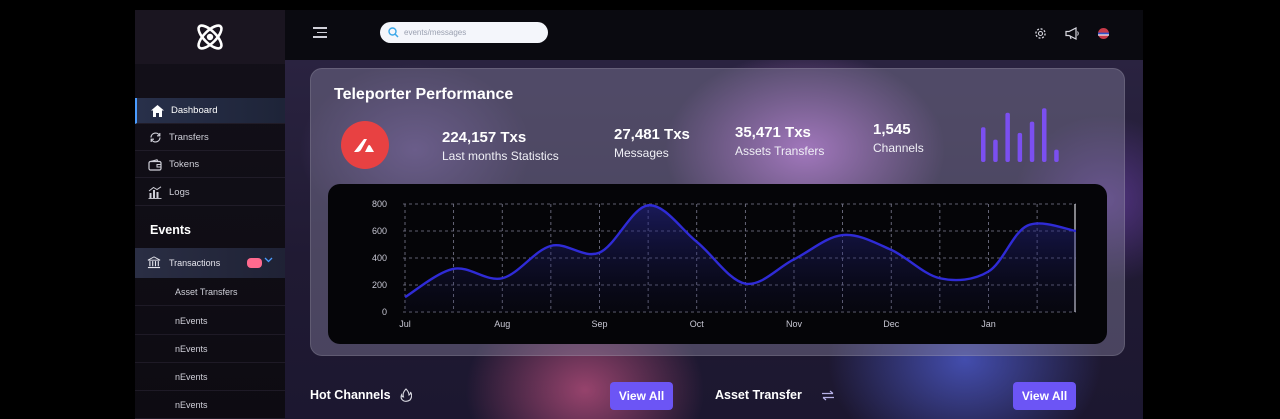 This screenshot has height=419, width=1280. Describe the element at coordinates (254, 263) in the screenshot. I see `transactions-toggle` at that location.